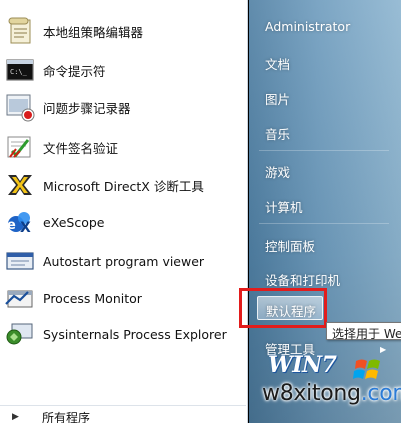 This screenshot has width=401, height=423. I want to click on command-prompt-icon: C:\_, so click(20, 70).